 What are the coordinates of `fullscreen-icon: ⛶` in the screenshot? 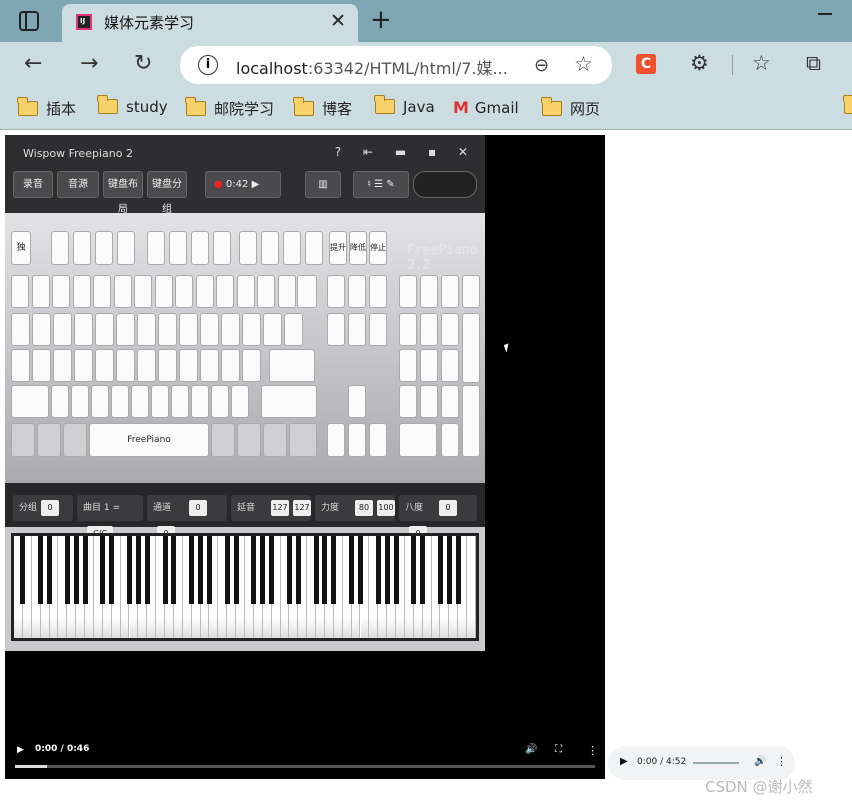 It's located at (558, 749).